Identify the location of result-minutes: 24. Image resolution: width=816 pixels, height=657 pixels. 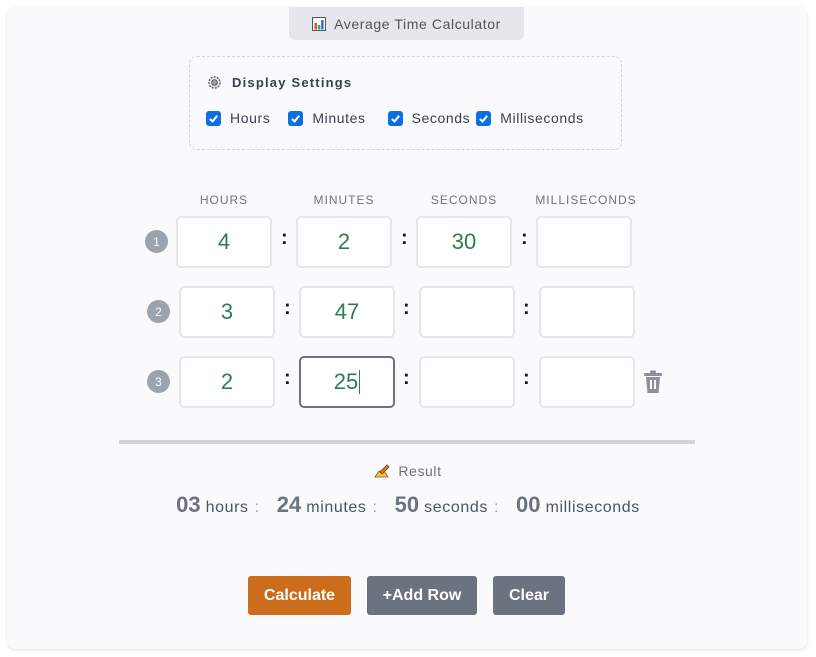
(289, 504).